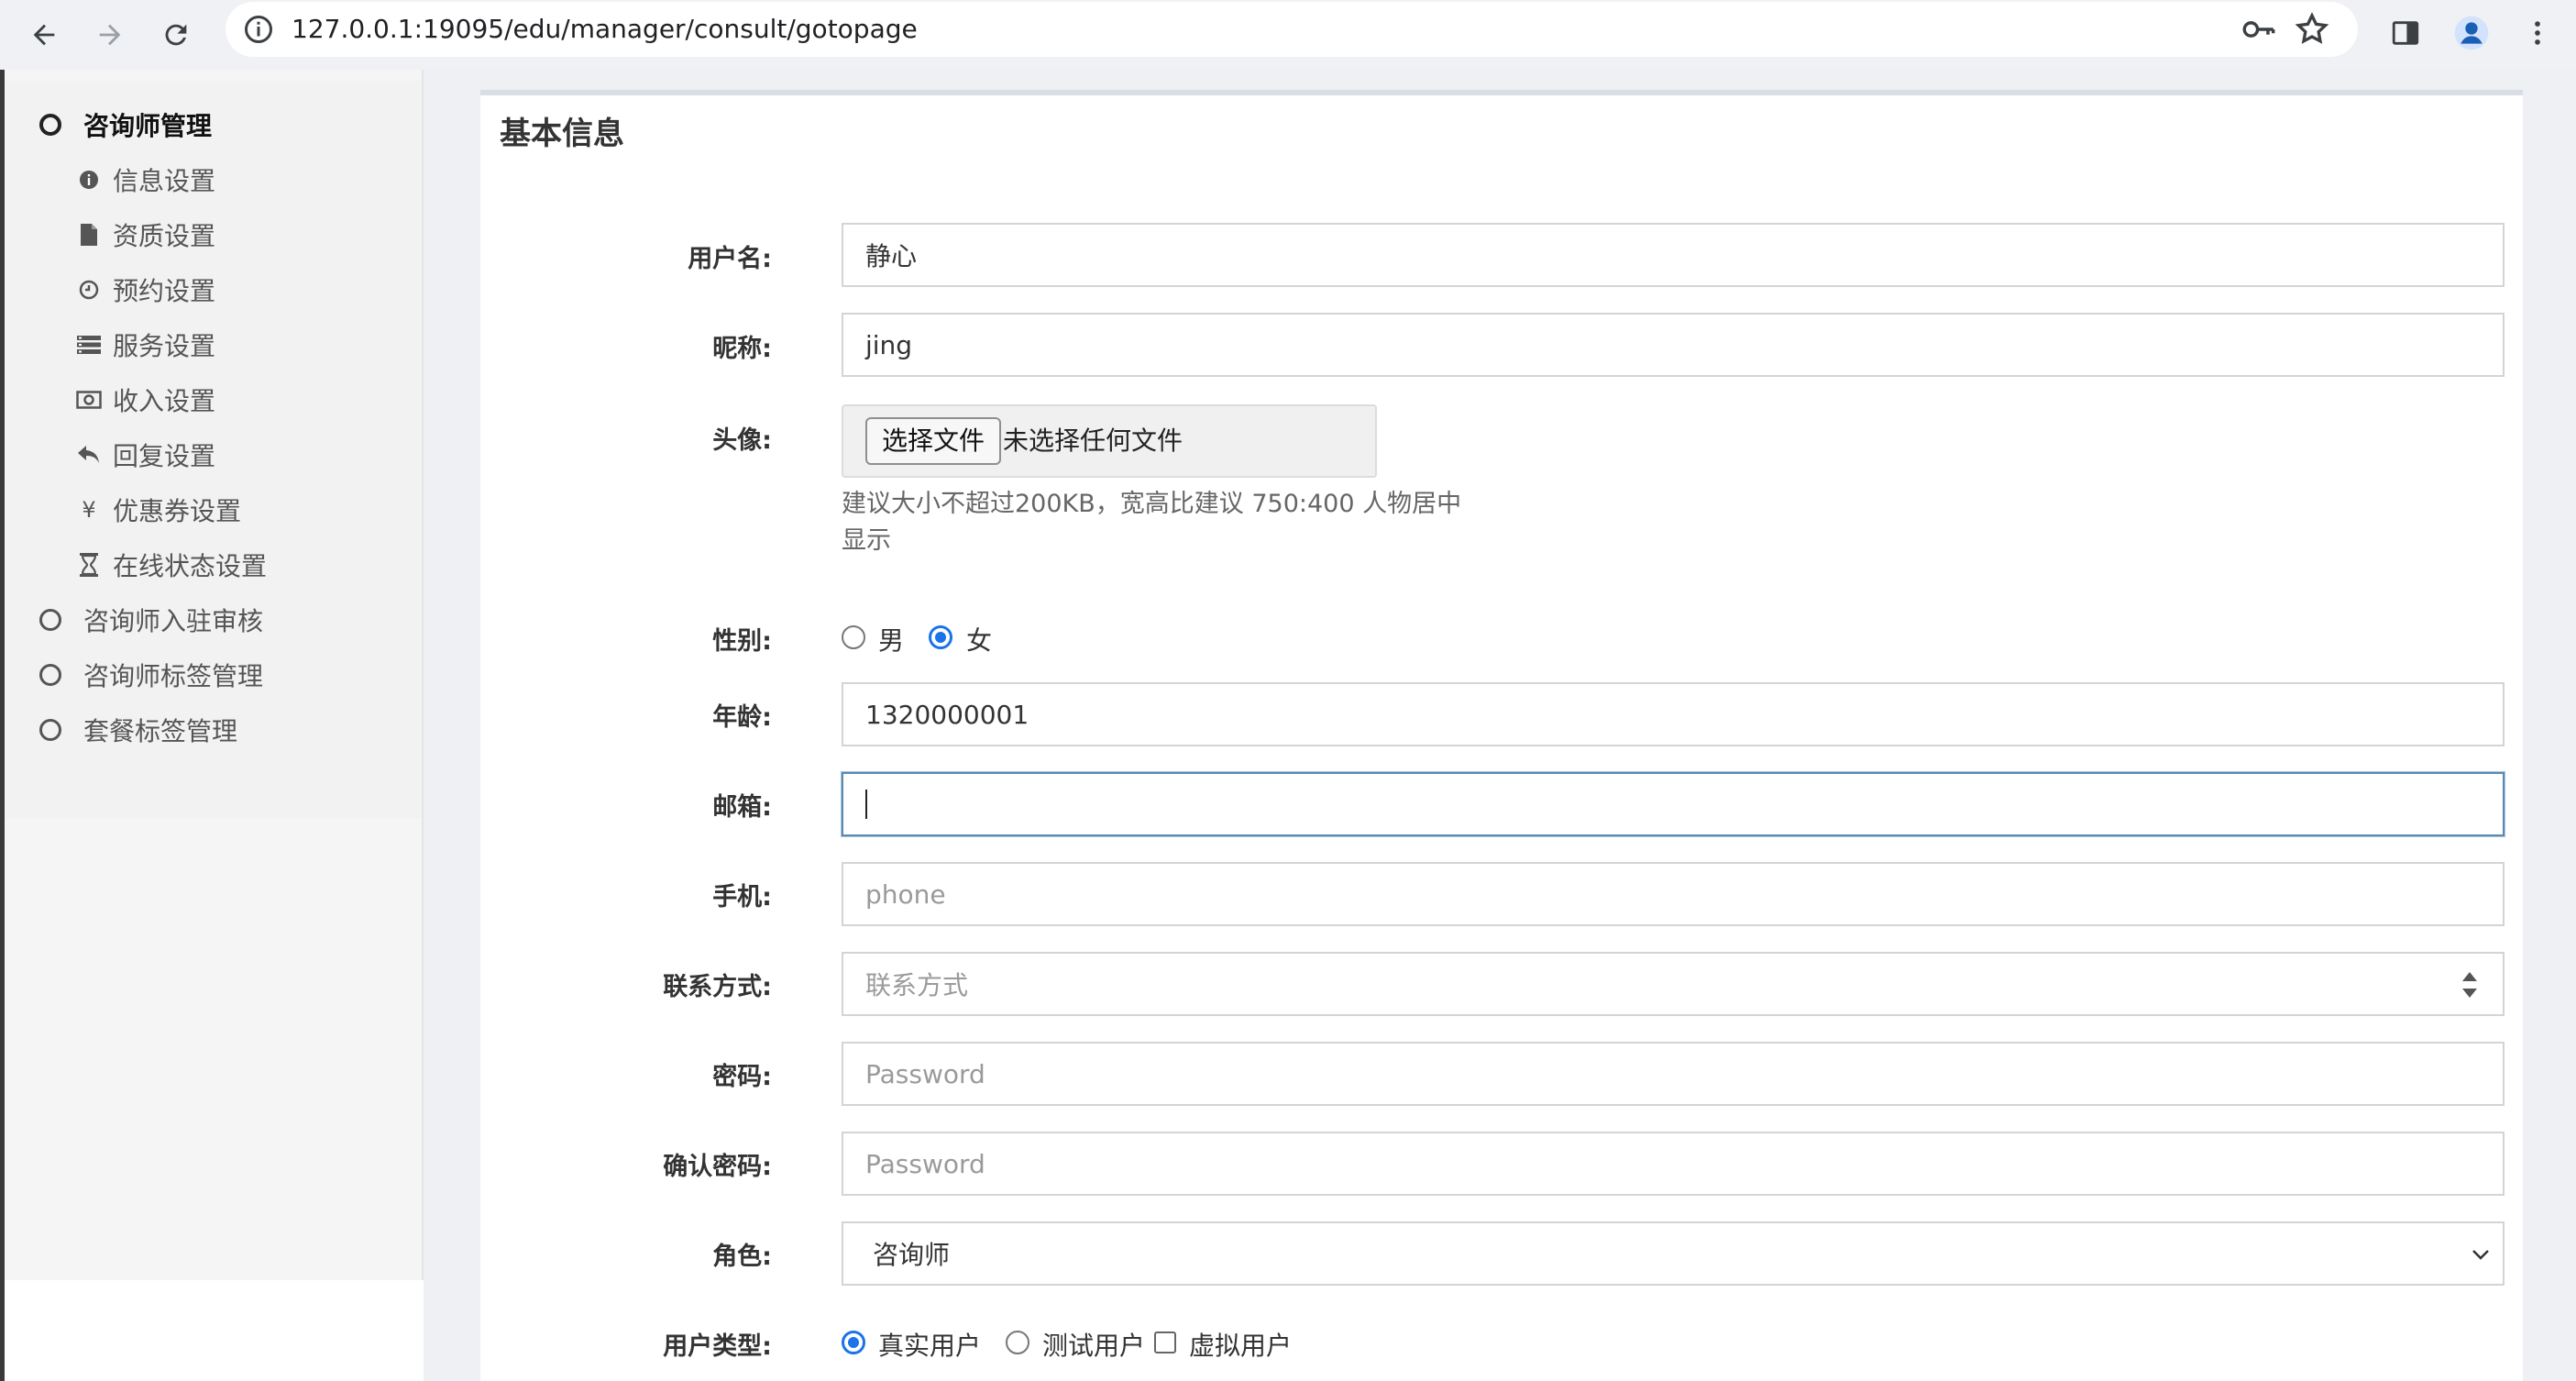 The width and height of the screenshot is (2576, 1381). I want to click on user-type-real-label: 真实用户, so click(930, 1344).